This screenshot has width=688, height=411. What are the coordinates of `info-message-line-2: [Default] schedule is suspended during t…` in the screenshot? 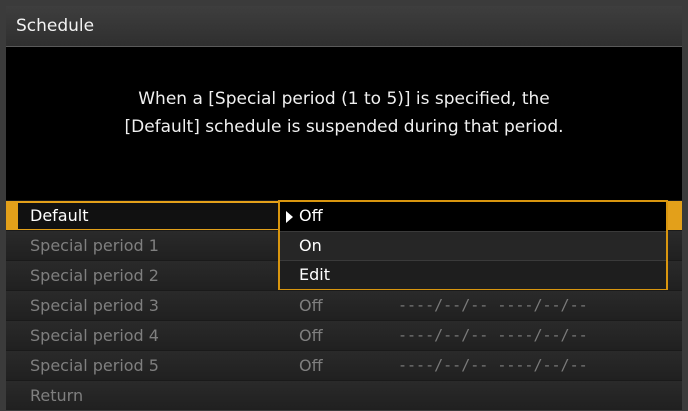 It's located at (344, 127).